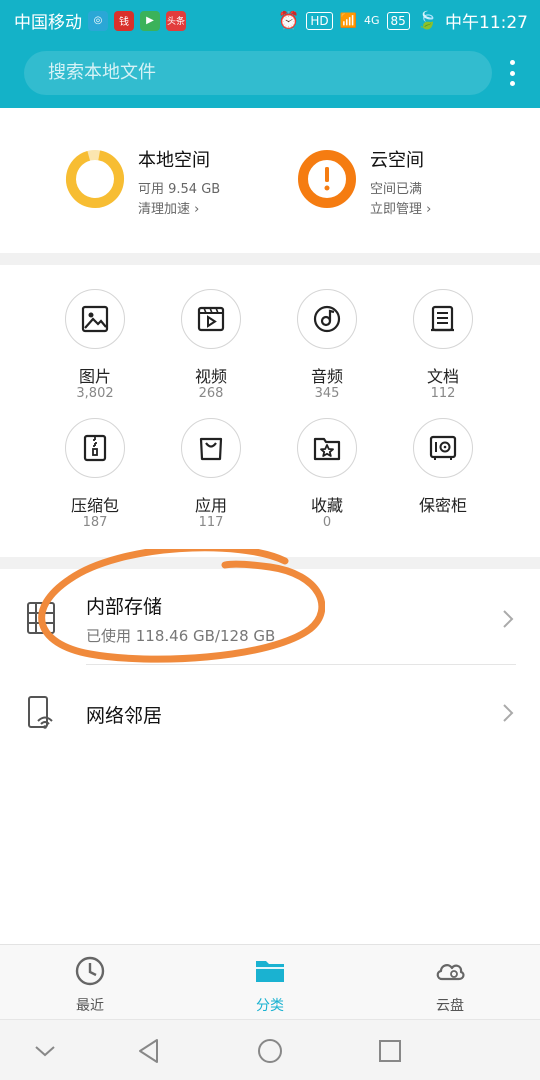  I want to click on section-divider, so click(270, 259).